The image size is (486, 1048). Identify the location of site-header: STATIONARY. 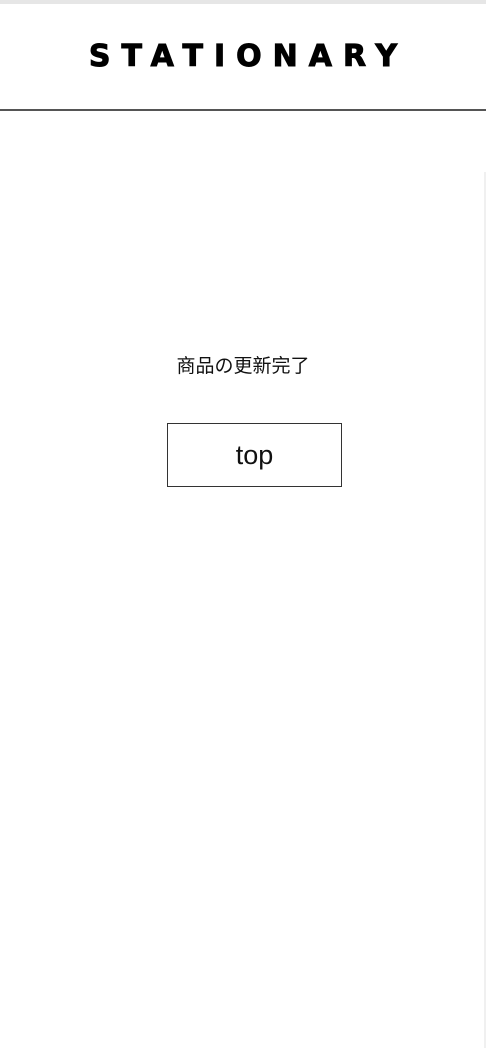
(243, 57).